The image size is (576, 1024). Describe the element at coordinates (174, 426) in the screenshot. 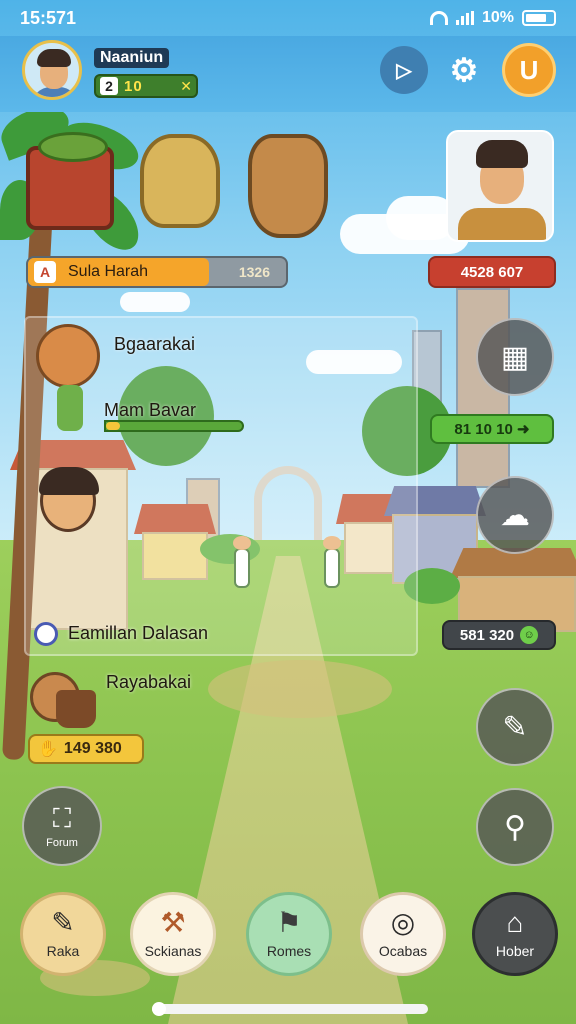

I see `mam-progress-bar` at that location.